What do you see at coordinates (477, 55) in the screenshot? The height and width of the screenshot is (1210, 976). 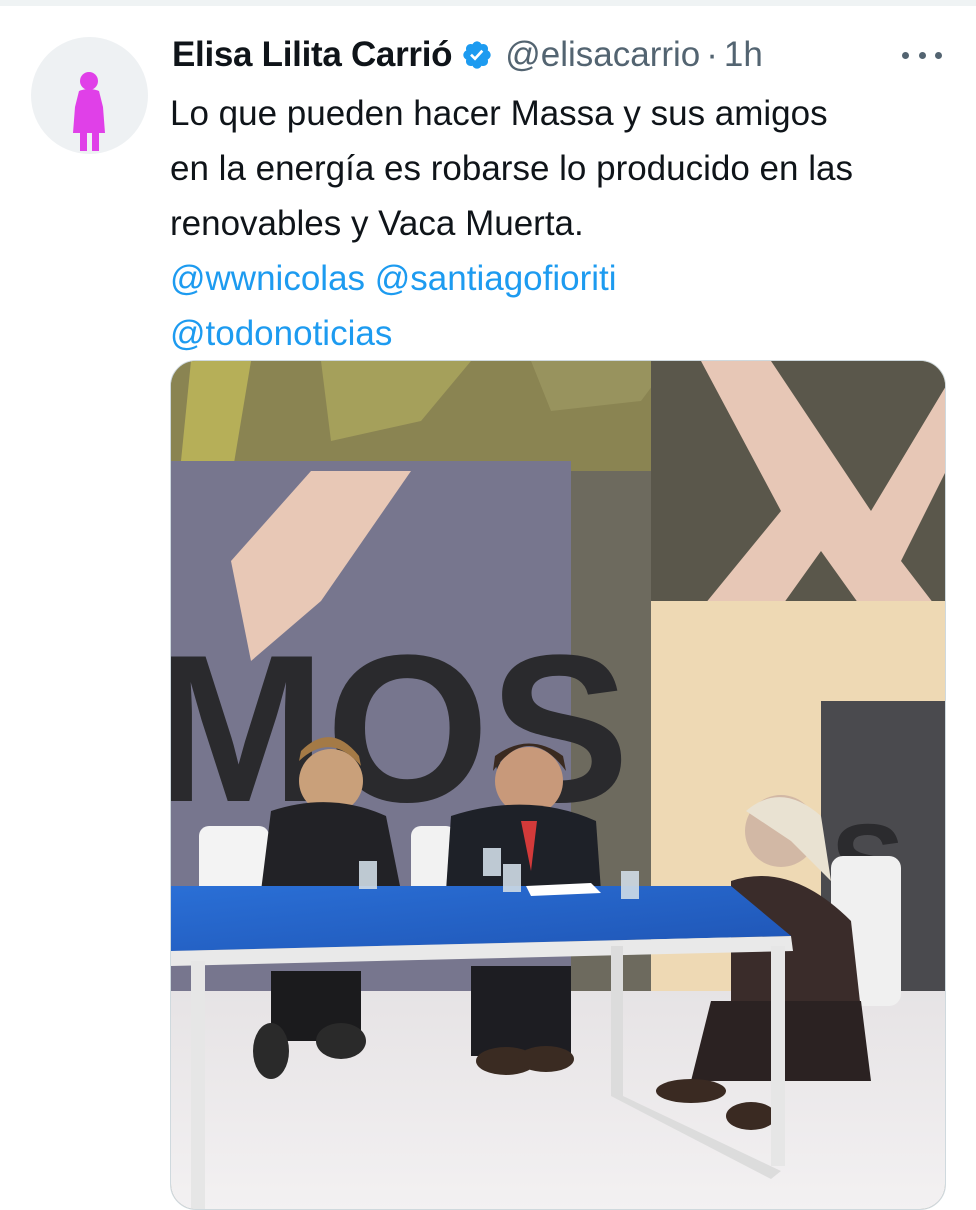 I see `verified-badge-icon` at bounding box center [477, 55].